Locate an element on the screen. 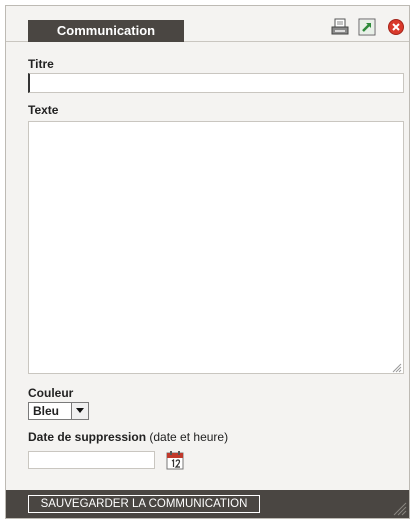 This screenshot has width=415, height=519. window-header: Communication is located at coordinates (207, 24).